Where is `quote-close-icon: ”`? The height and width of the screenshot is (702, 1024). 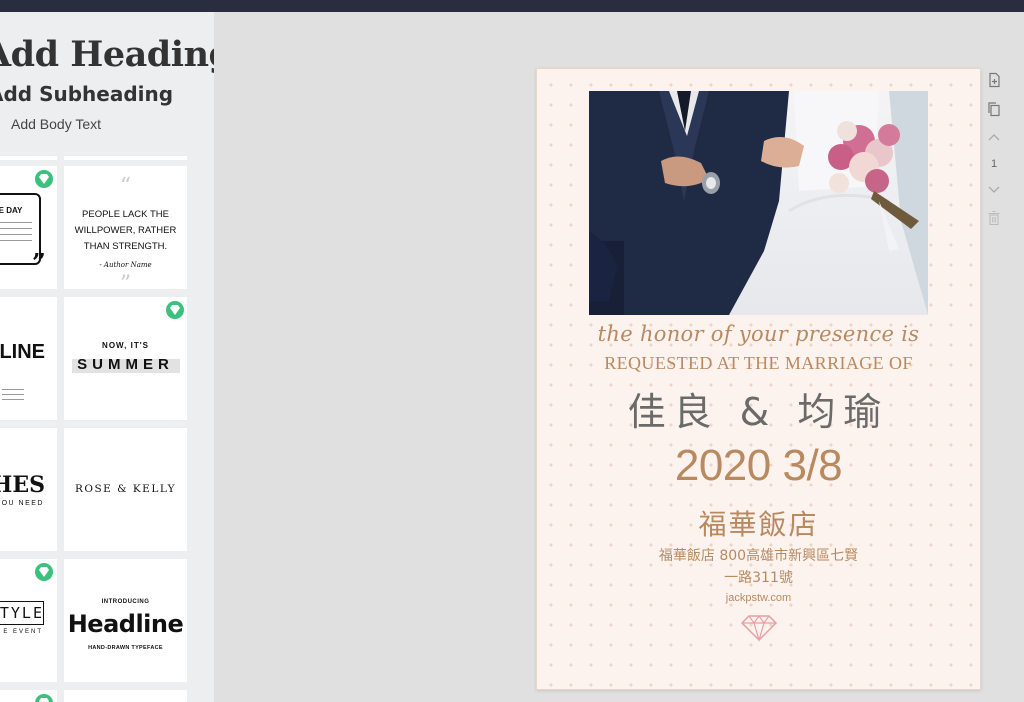
quote-close-icon: ” is located at coordinates (125, 280).